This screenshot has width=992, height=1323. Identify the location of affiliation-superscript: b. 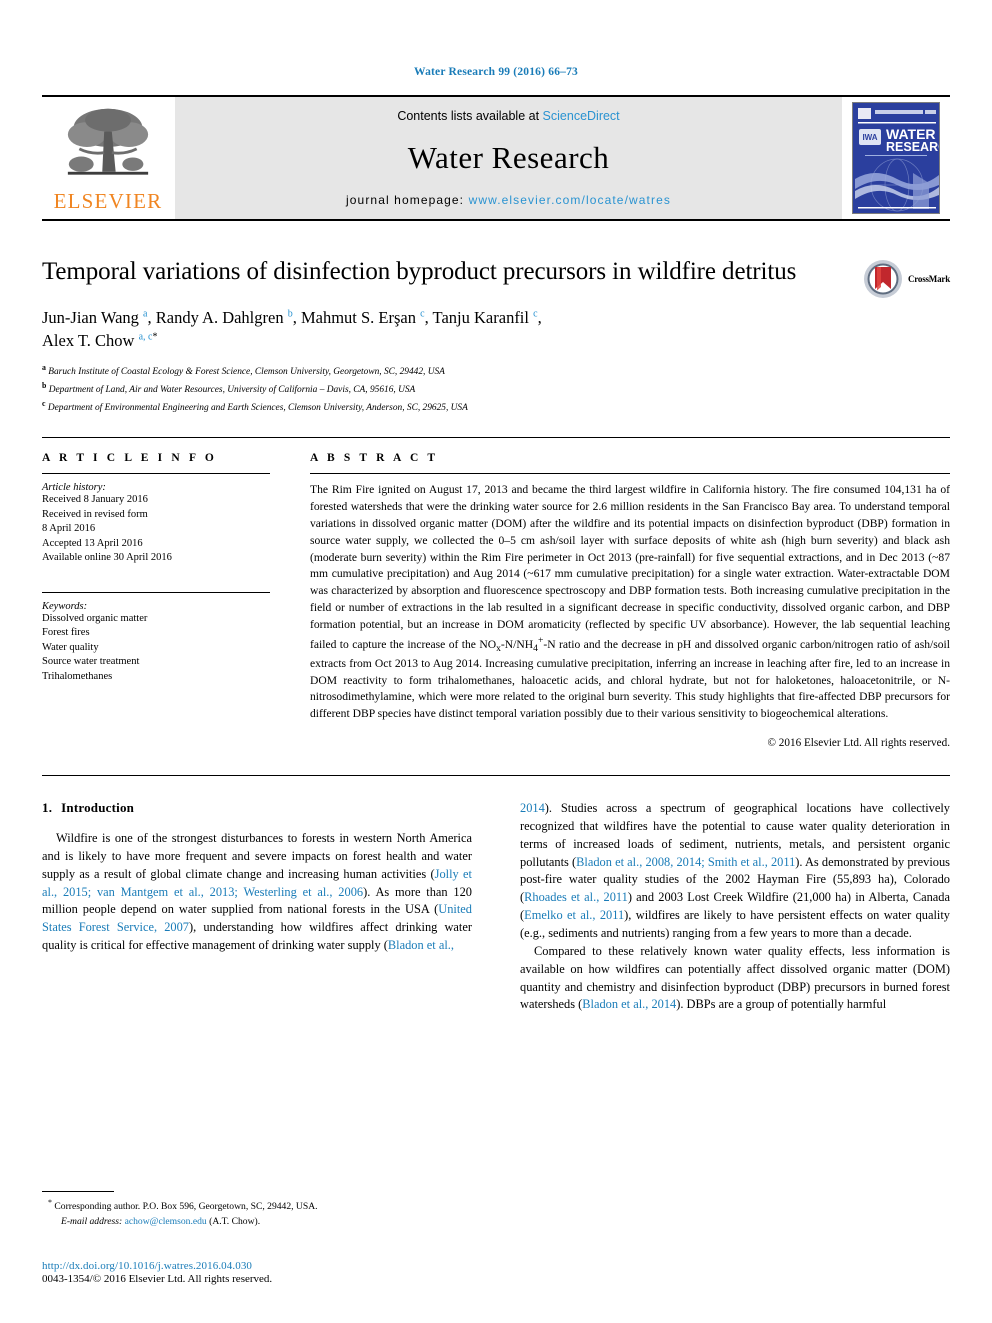
(44, 386).